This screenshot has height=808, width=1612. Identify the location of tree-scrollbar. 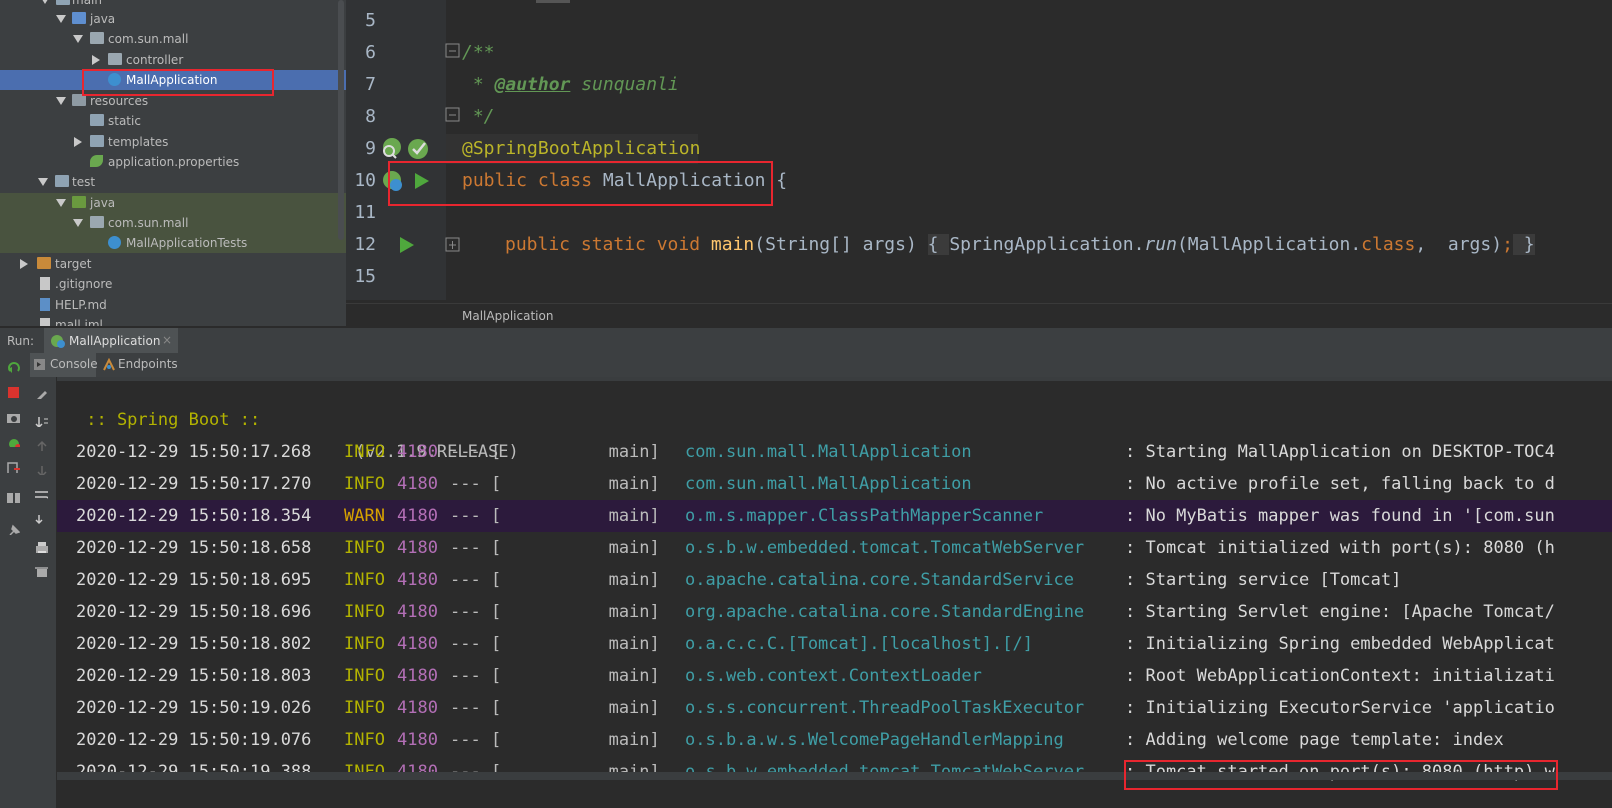
(341, 120).